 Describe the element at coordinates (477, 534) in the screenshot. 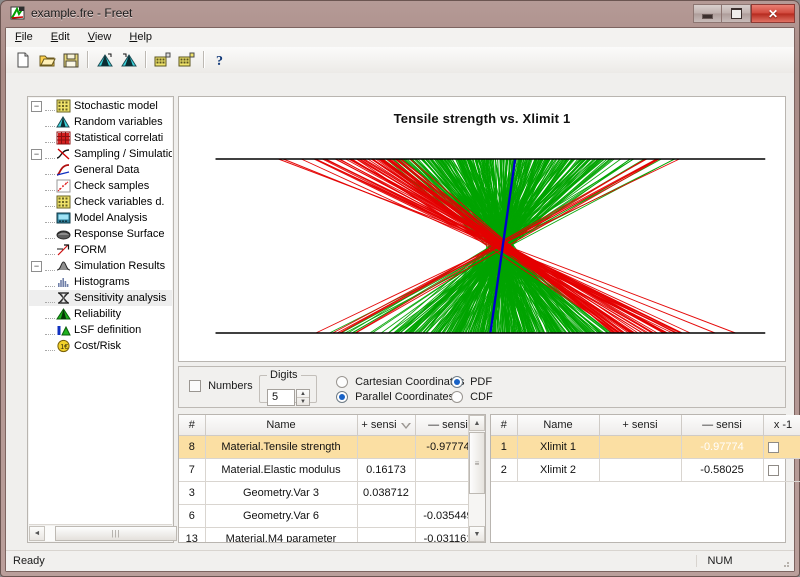

I see `scroll-down-button: ▼` at that location.